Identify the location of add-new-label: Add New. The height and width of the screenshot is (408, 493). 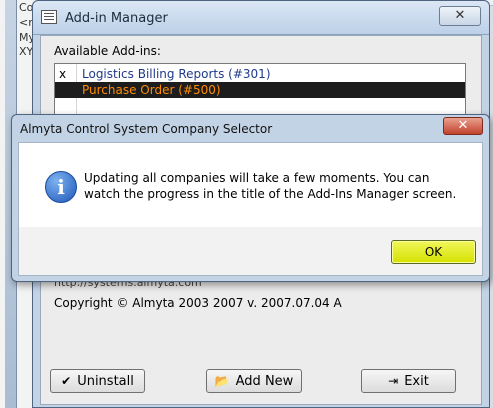
(264, 381).